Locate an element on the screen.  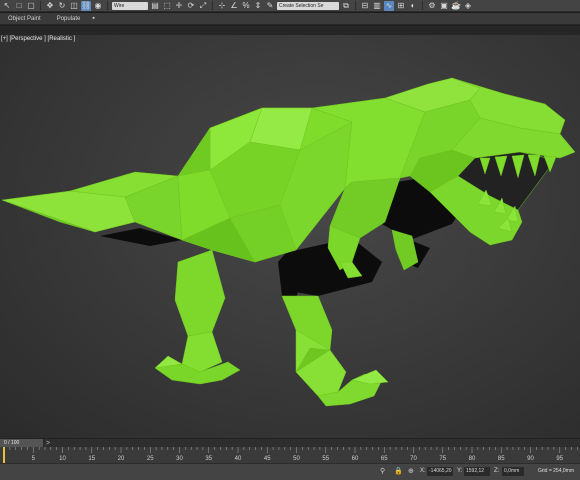
track-bar-tick-label: 40 is located at coordinates (238, 459).